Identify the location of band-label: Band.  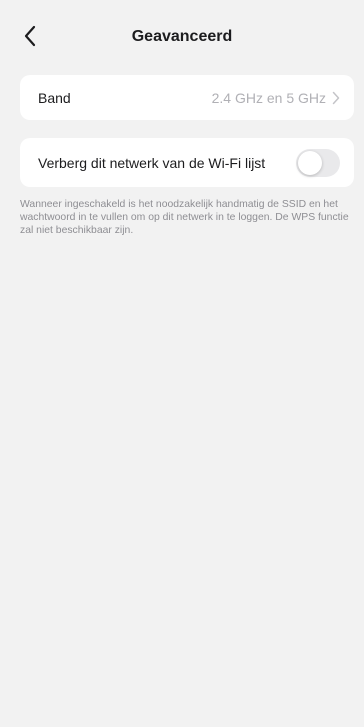
(54, 97).